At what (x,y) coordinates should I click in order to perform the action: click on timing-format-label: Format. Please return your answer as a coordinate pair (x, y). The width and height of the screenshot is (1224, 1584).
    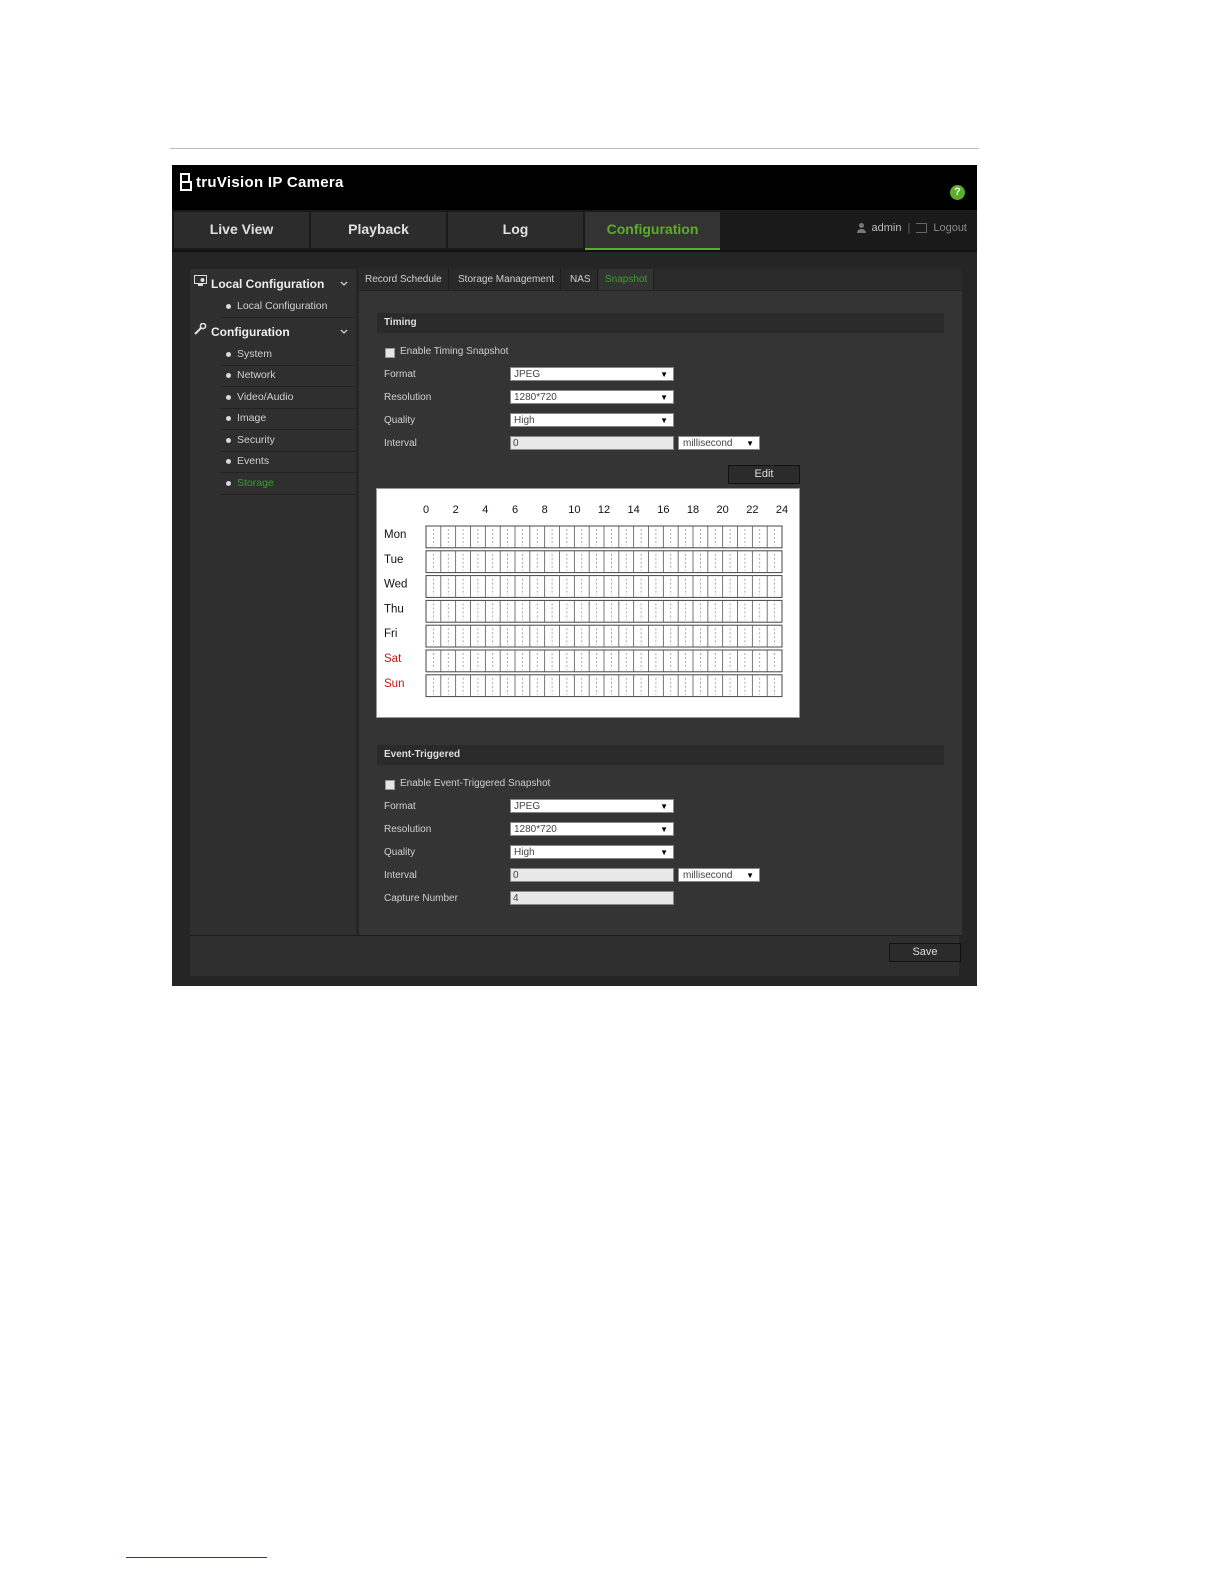
    Looking at the image, I should click on (400, 374).